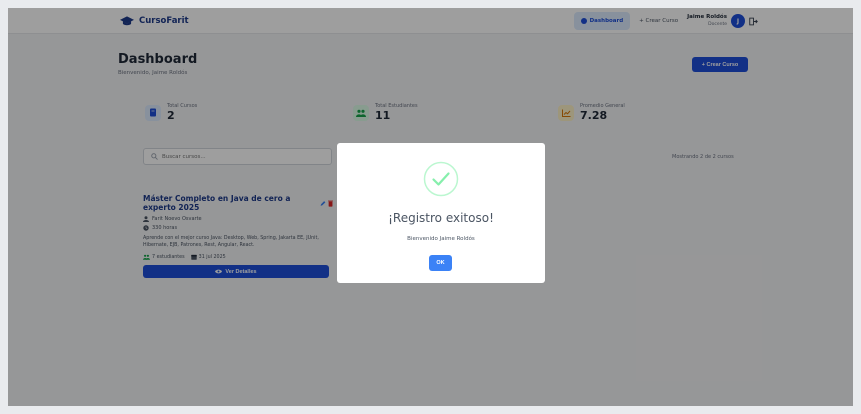 This screenshot has height=414, width=861. What do you see at coordinates (441, 239) in the screenshot?
I see `dialog-message: Bienvenido Jaime Roldós` at bounding box center [441, 239].